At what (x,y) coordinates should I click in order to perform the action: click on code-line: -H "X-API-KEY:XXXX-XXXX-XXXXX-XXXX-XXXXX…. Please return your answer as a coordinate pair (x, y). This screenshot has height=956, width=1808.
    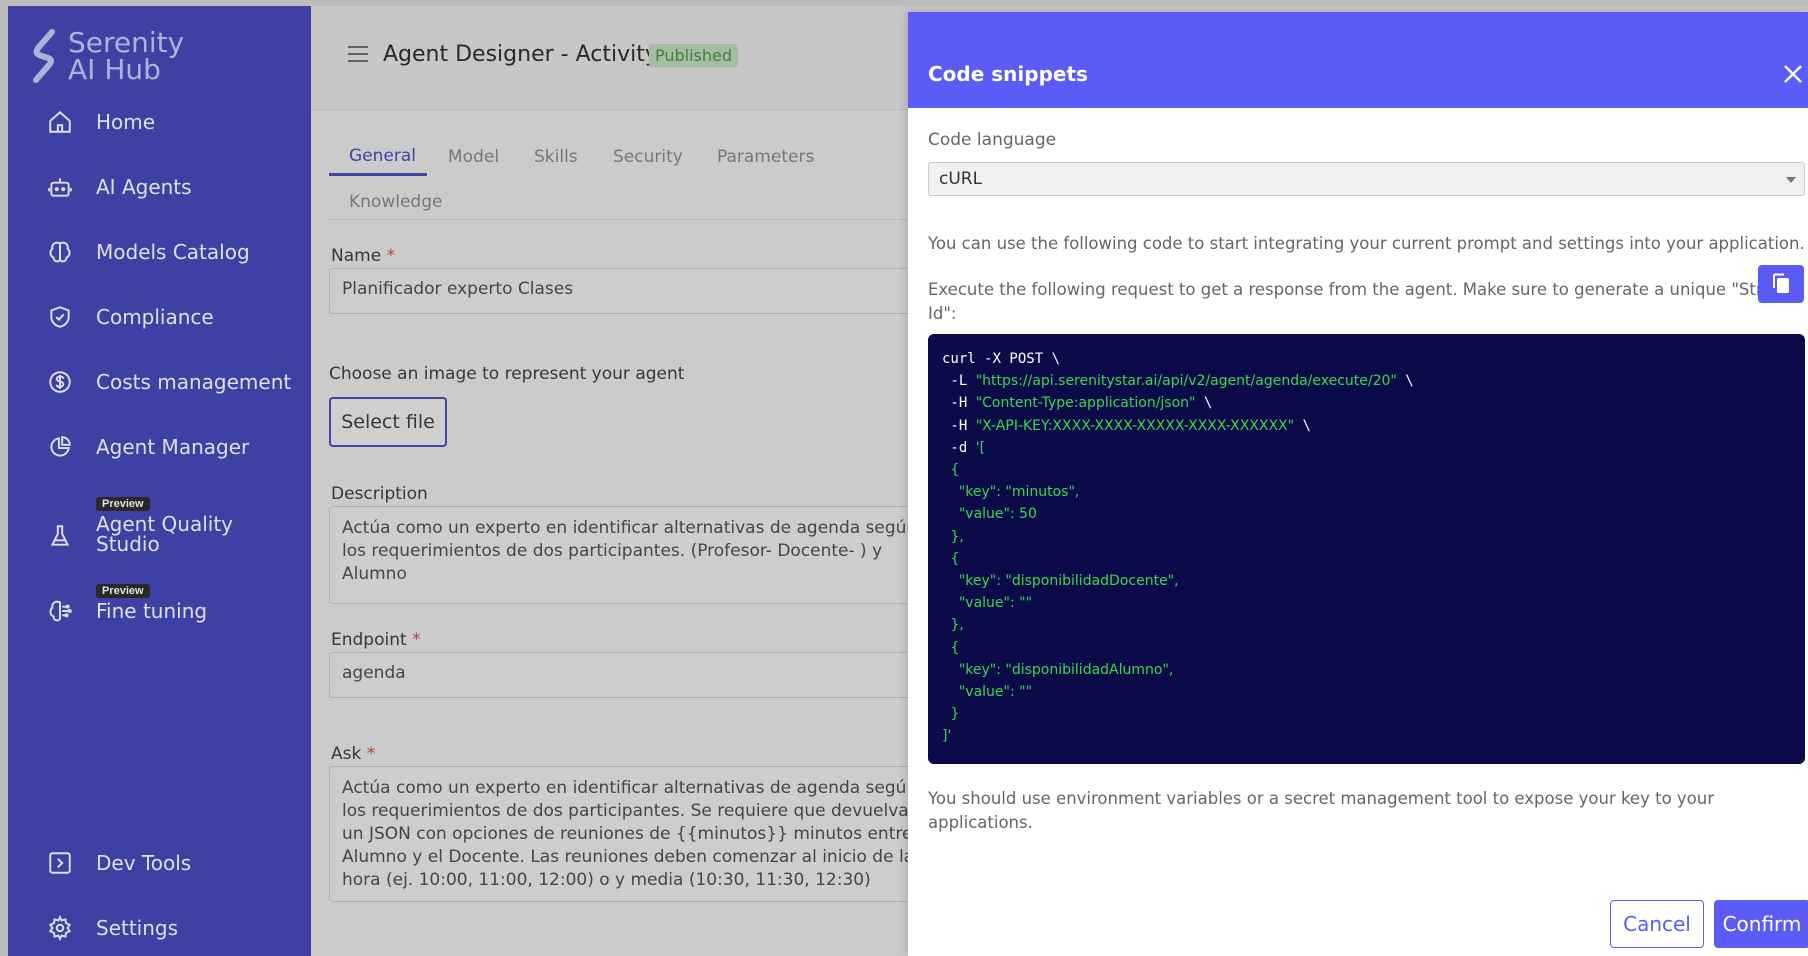
    Looking at the image, I should click on (1126, 425).